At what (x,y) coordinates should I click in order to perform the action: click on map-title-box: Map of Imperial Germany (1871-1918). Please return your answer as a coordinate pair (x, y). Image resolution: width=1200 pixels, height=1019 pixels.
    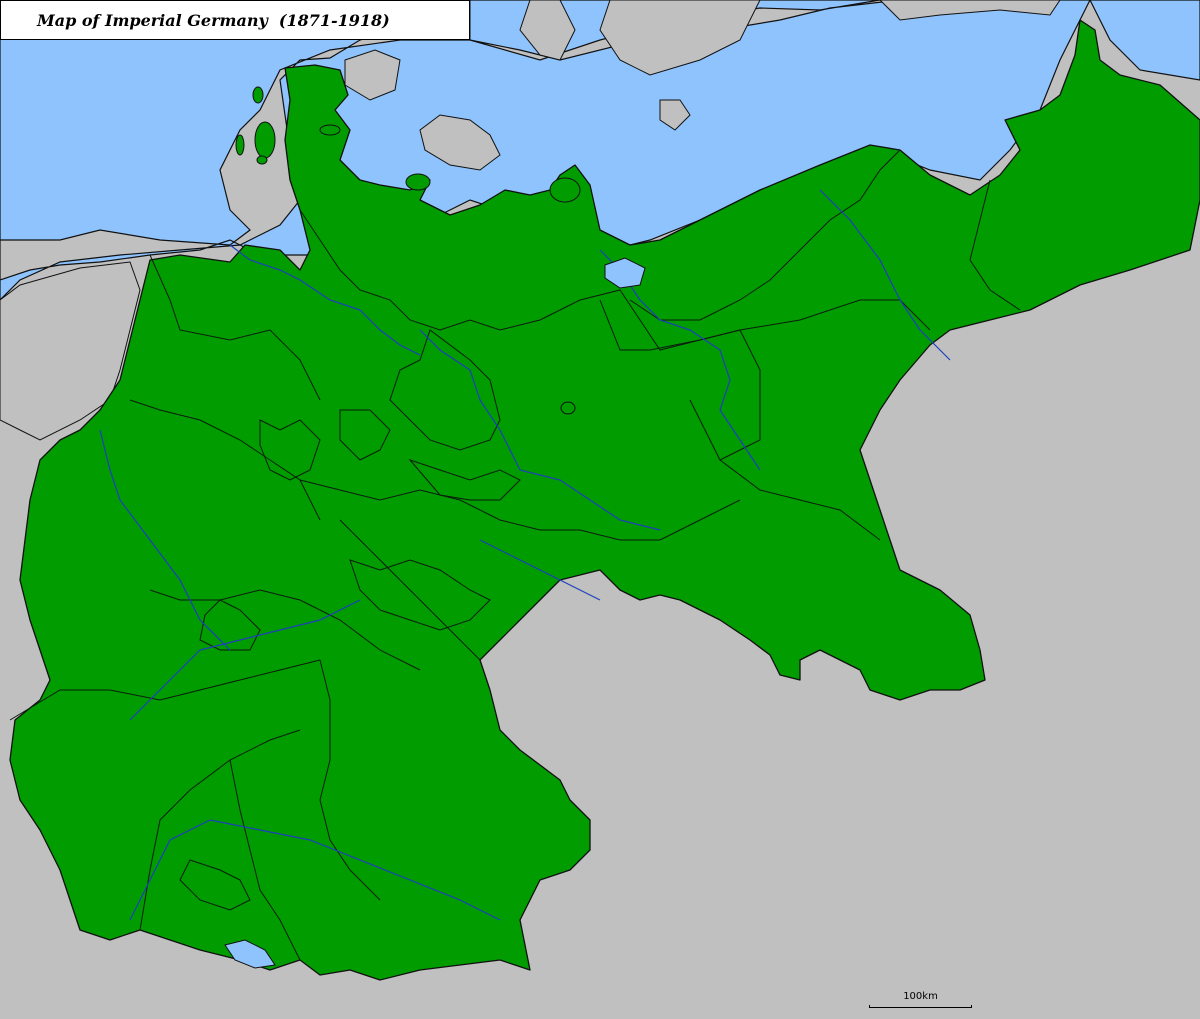
    Looking at the image, I should click on (235, 20).